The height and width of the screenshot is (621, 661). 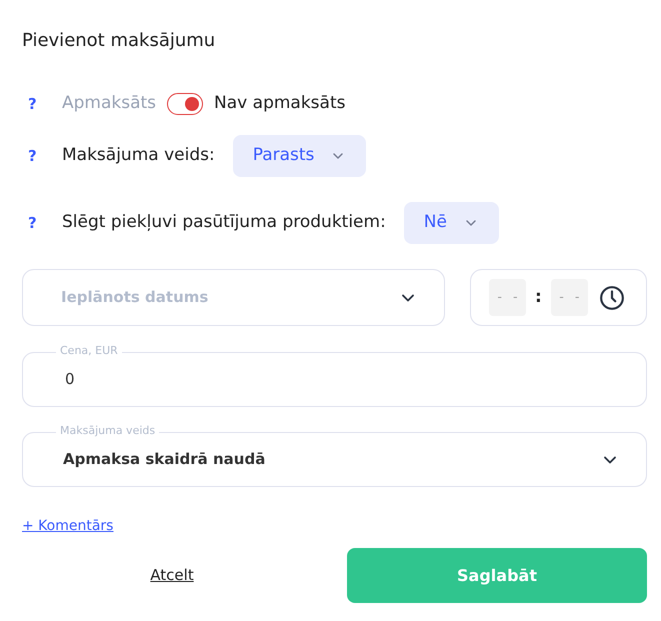 What do you see at coordinates (119, 41) in the screenshot?
I see `dialog-title: Pievienot maksājumu` at bounding box center [119, 41].